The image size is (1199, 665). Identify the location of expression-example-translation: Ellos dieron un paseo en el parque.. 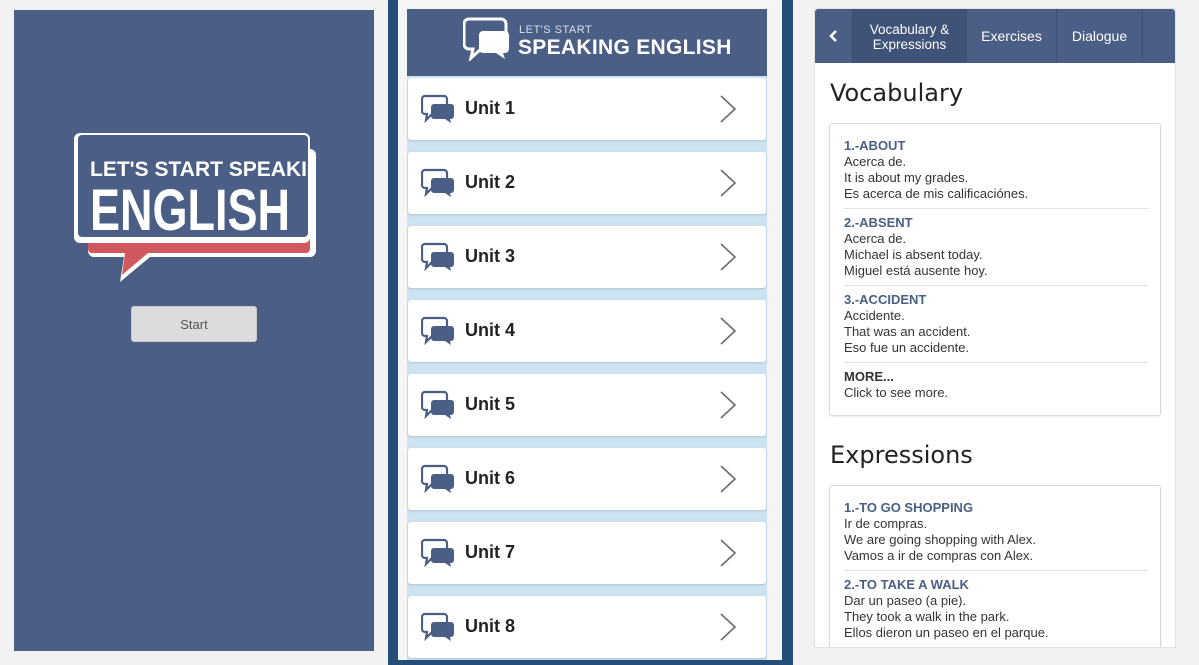
(946, 632).